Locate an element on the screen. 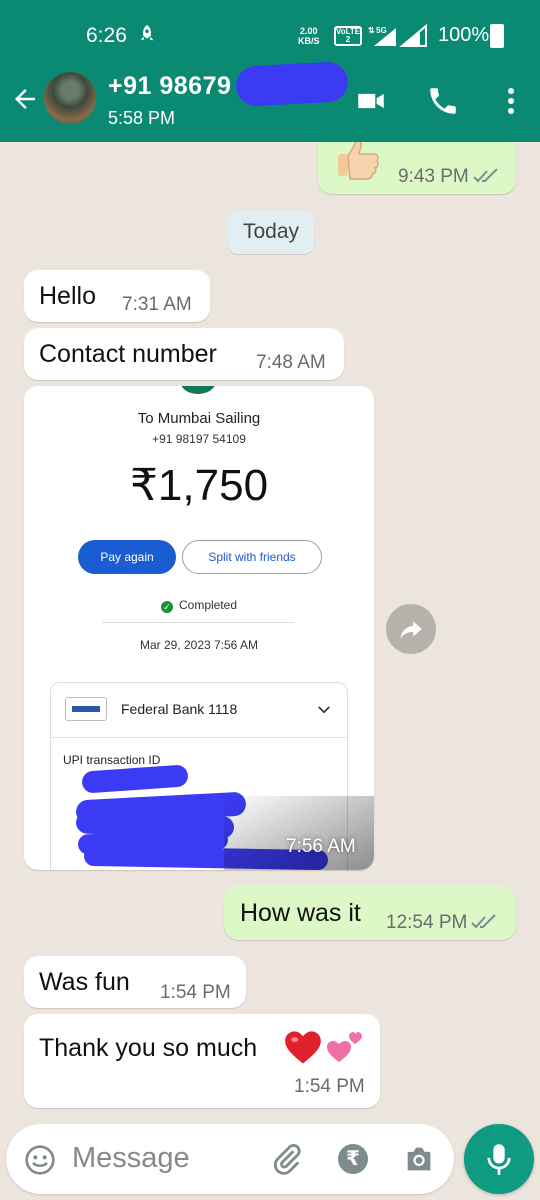 The width and height of the screenshot is (540, 1200). forward-icon is located at coordinates (411, 630).